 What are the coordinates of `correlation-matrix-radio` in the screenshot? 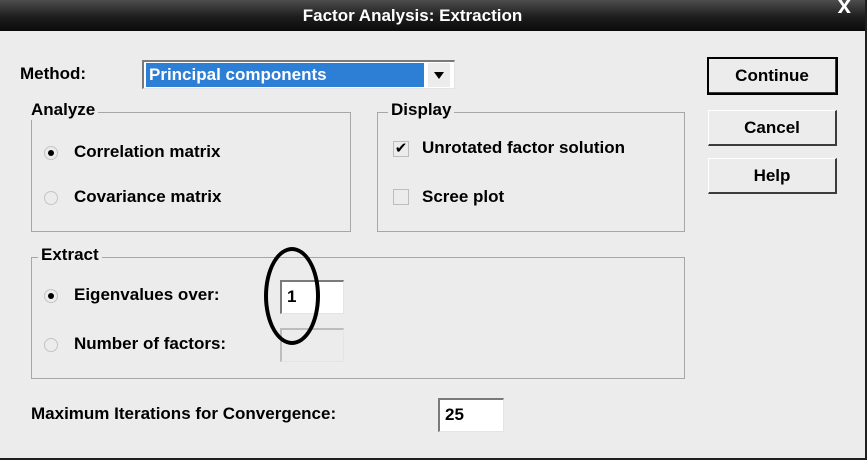 It's located at (51, 153).